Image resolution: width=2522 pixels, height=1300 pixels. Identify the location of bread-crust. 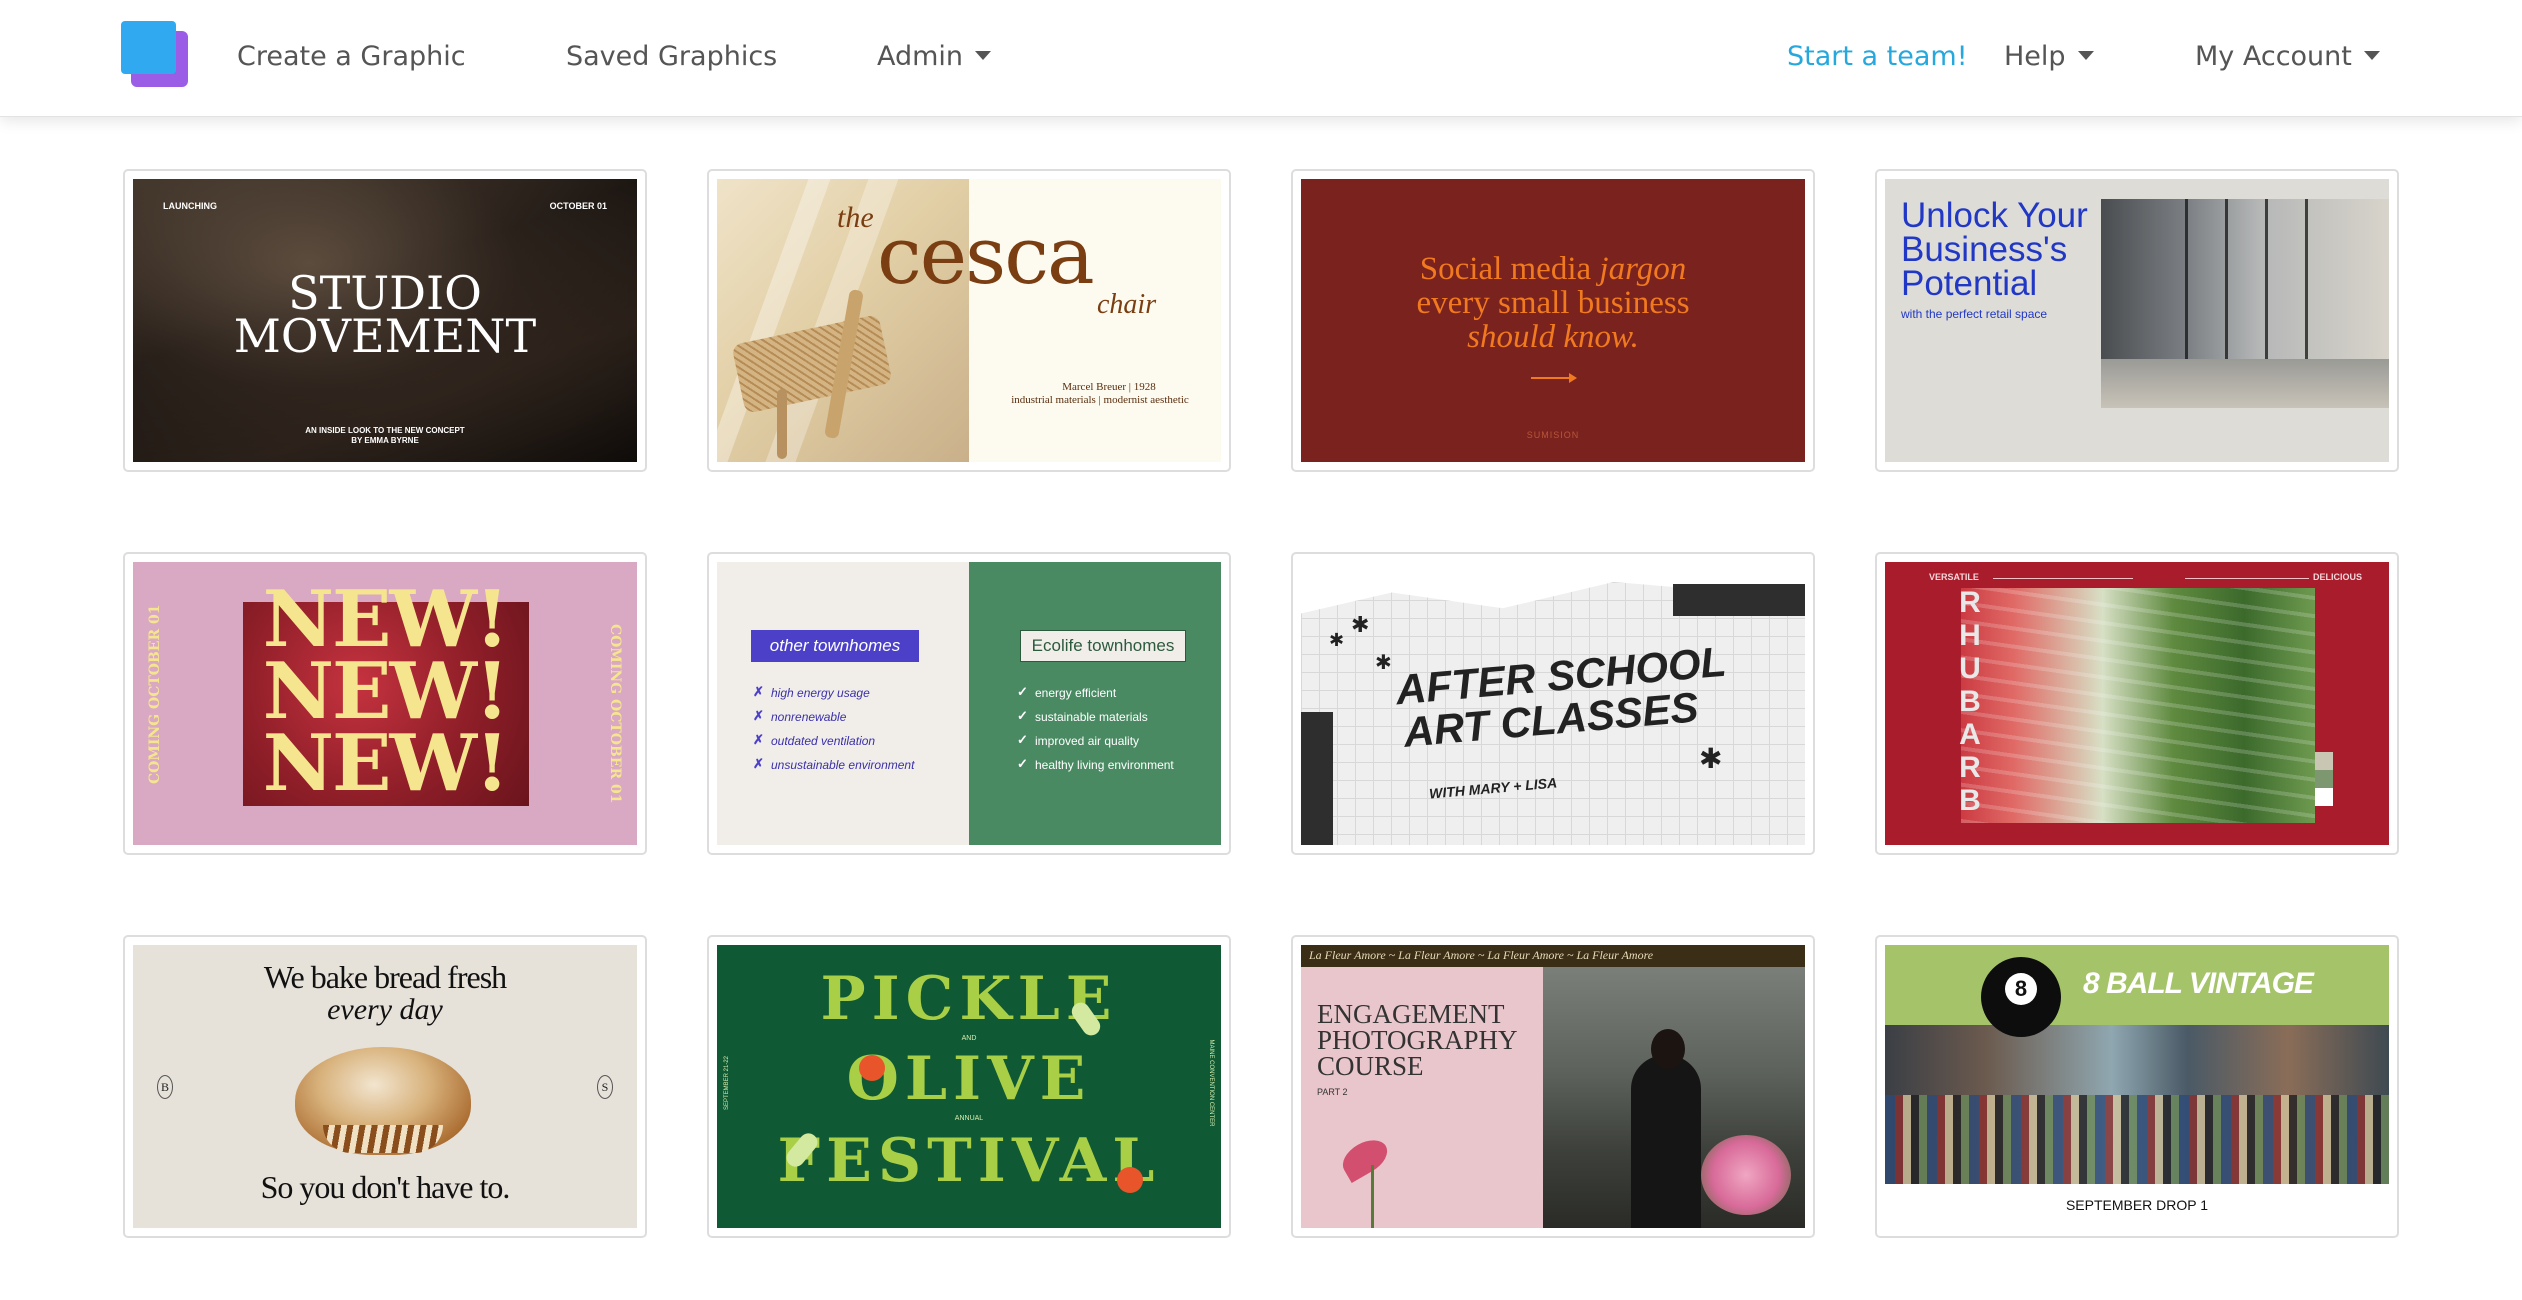
(383, 1139).